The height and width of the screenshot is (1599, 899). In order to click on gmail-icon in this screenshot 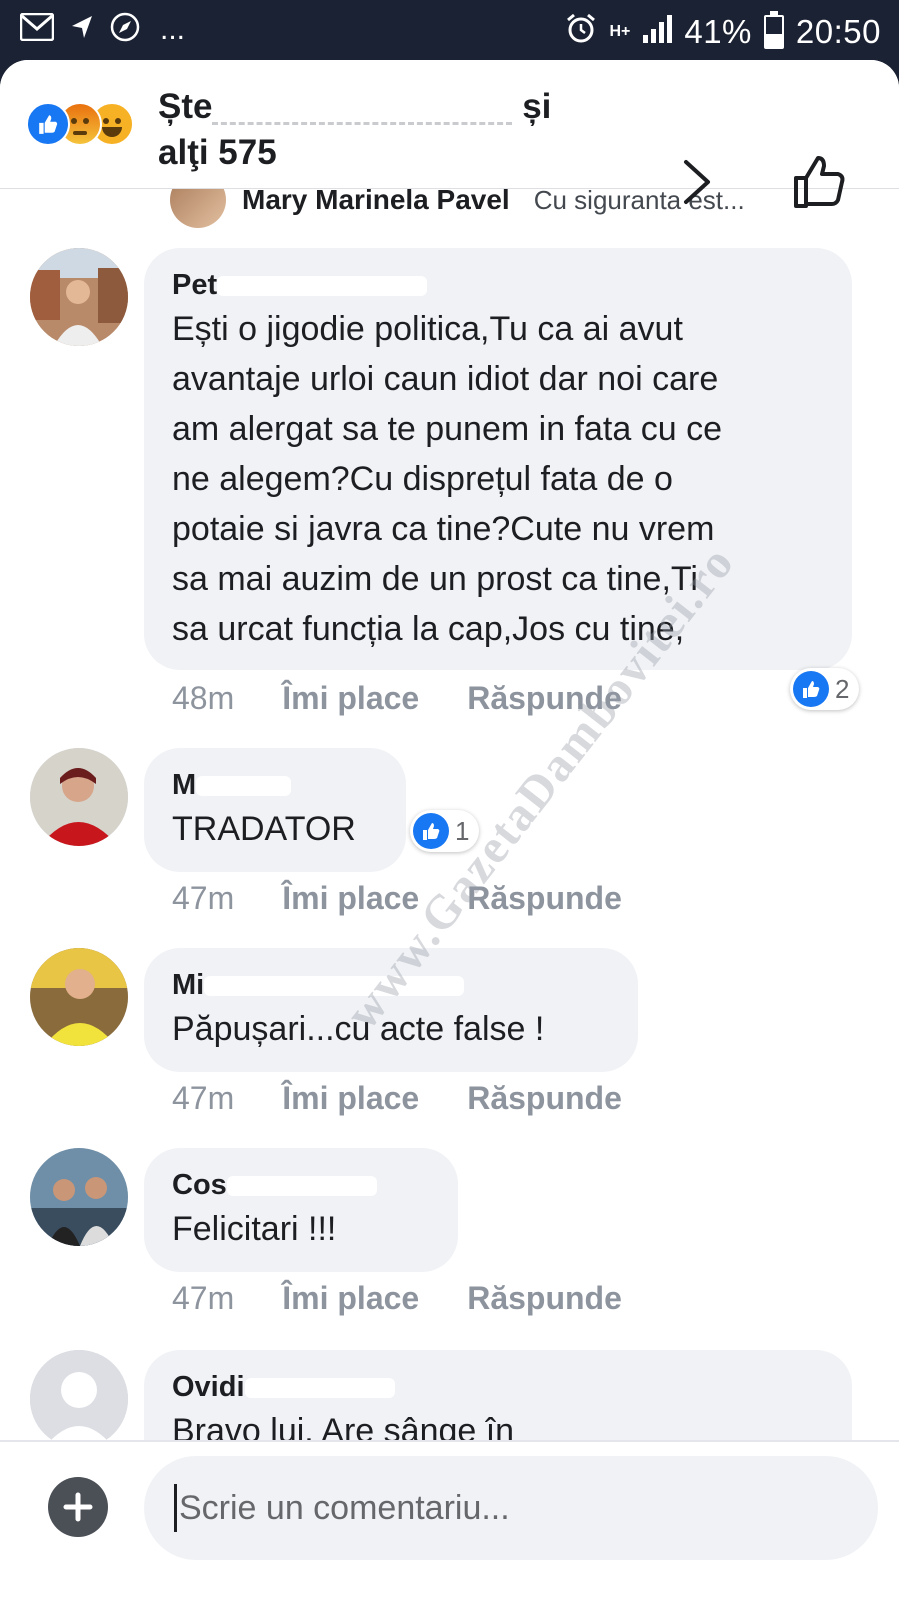, I will do `click(37, 29)`.